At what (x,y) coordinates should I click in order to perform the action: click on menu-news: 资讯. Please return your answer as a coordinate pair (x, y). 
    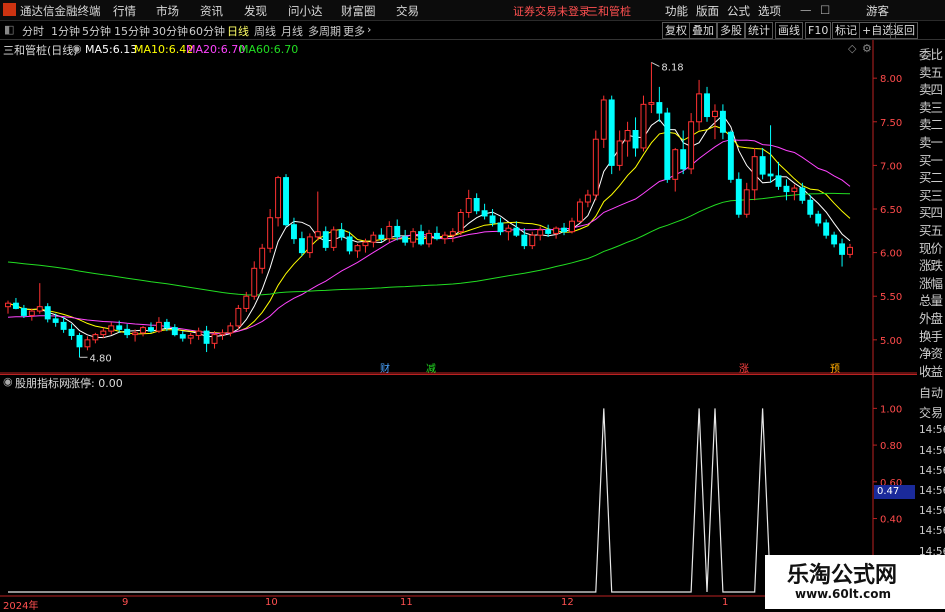
    Looking at the image, I should click on (211, 11).